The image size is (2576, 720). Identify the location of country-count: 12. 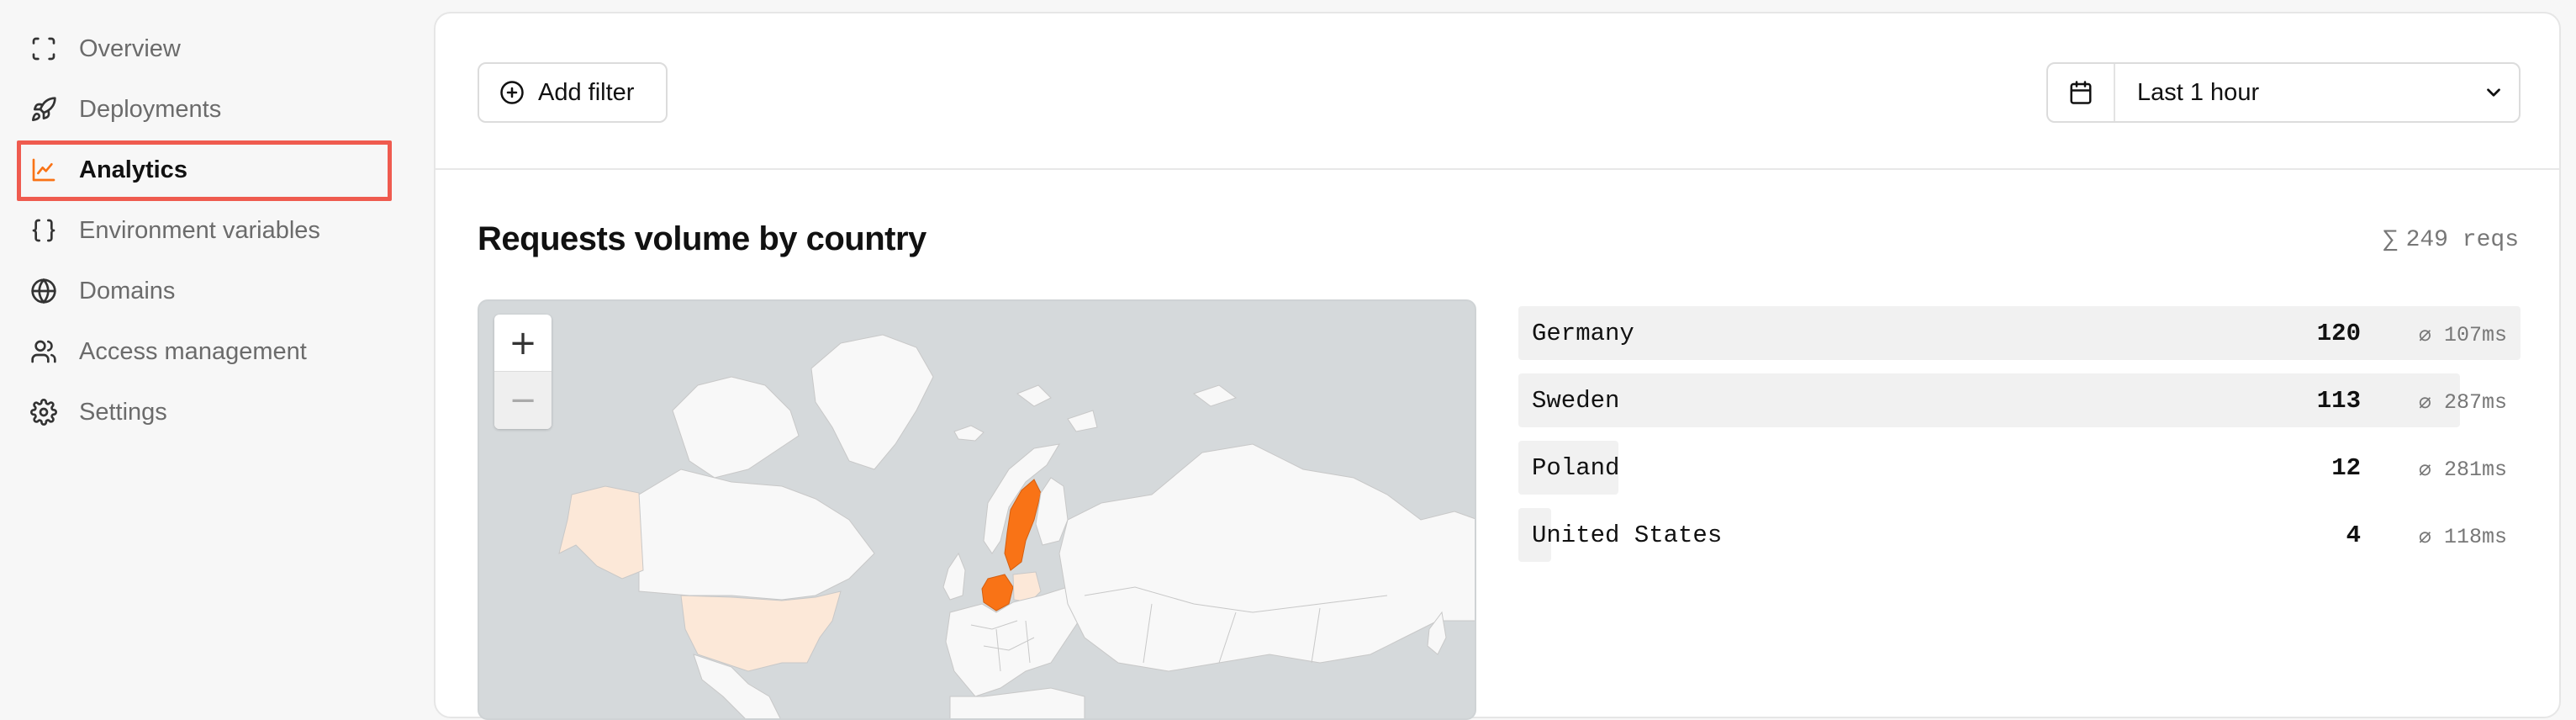
(2346, 468).